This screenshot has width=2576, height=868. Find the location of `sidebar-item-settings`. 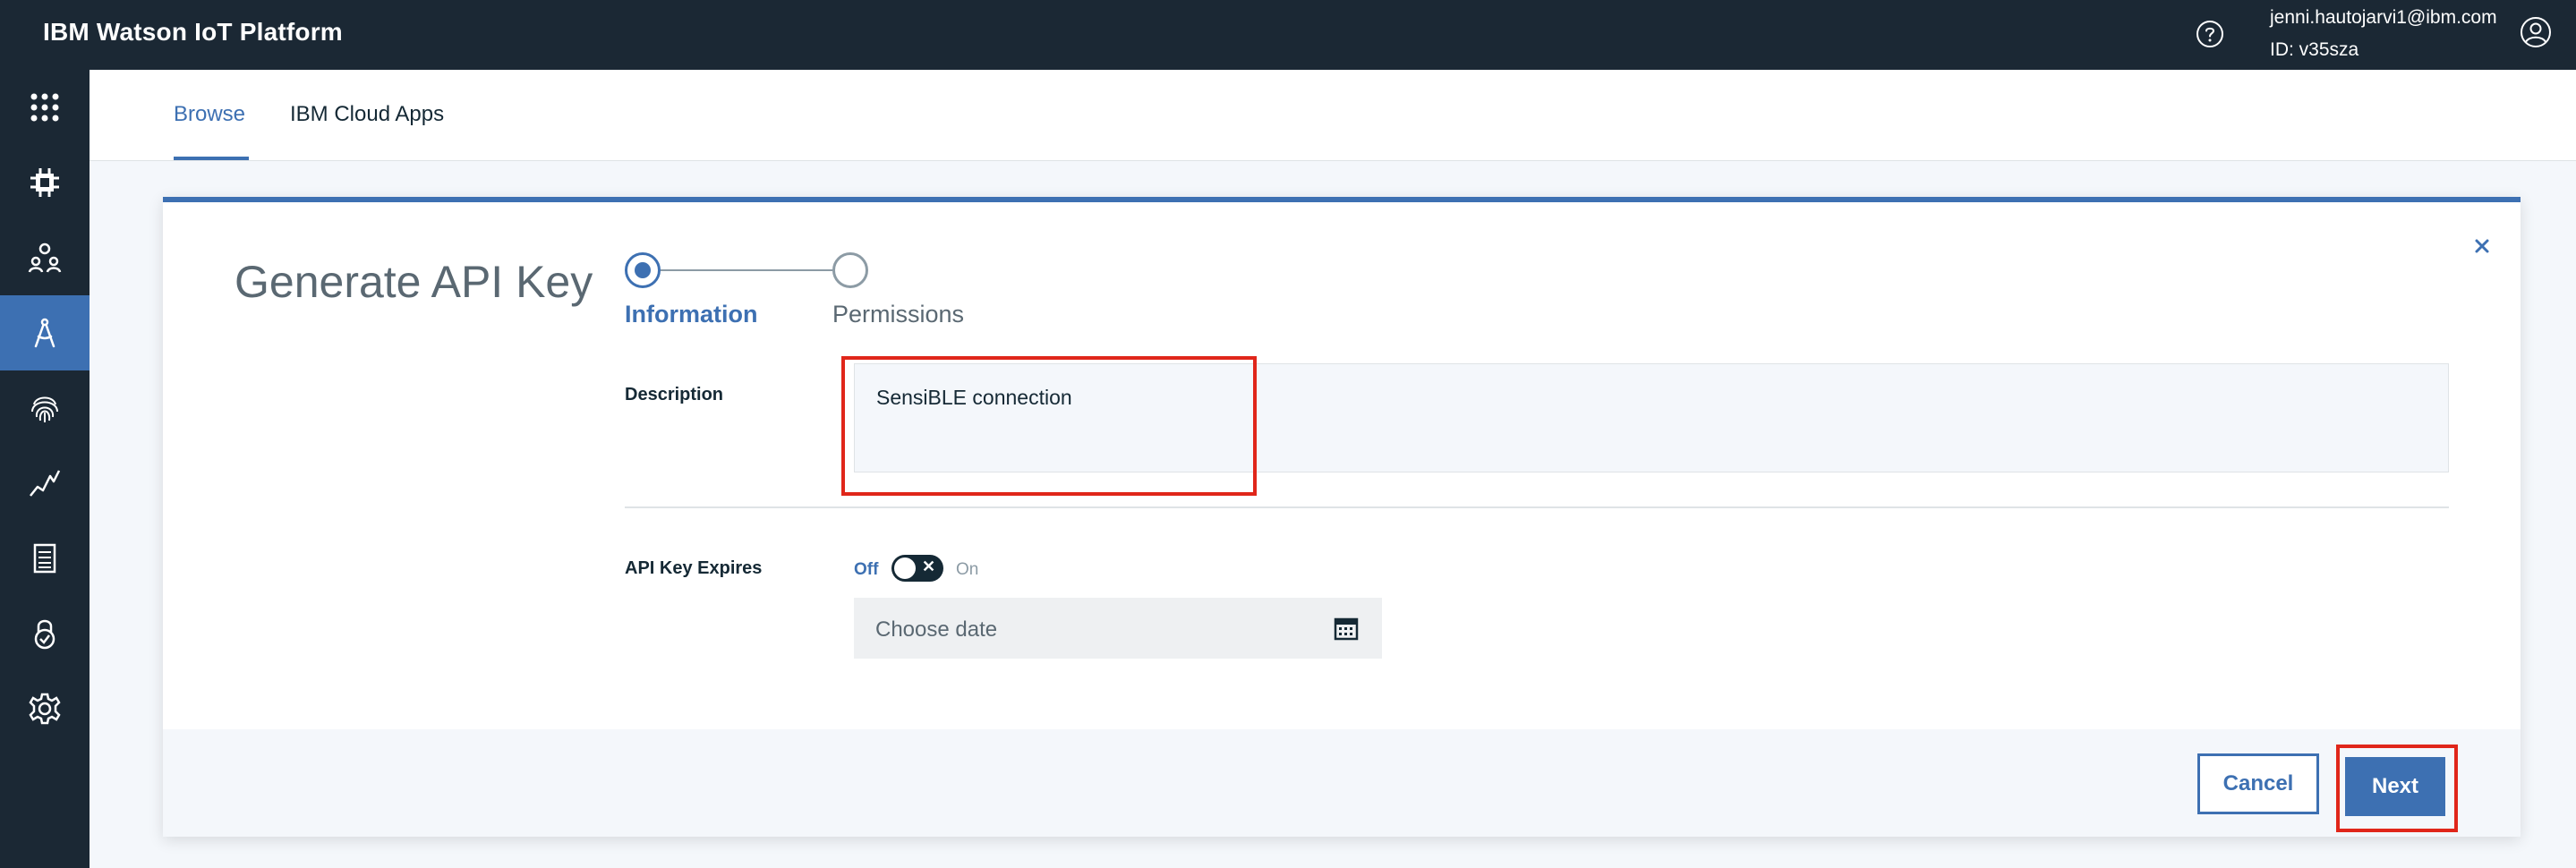

sidebar-item-settings is located at coordinates (45, 709).